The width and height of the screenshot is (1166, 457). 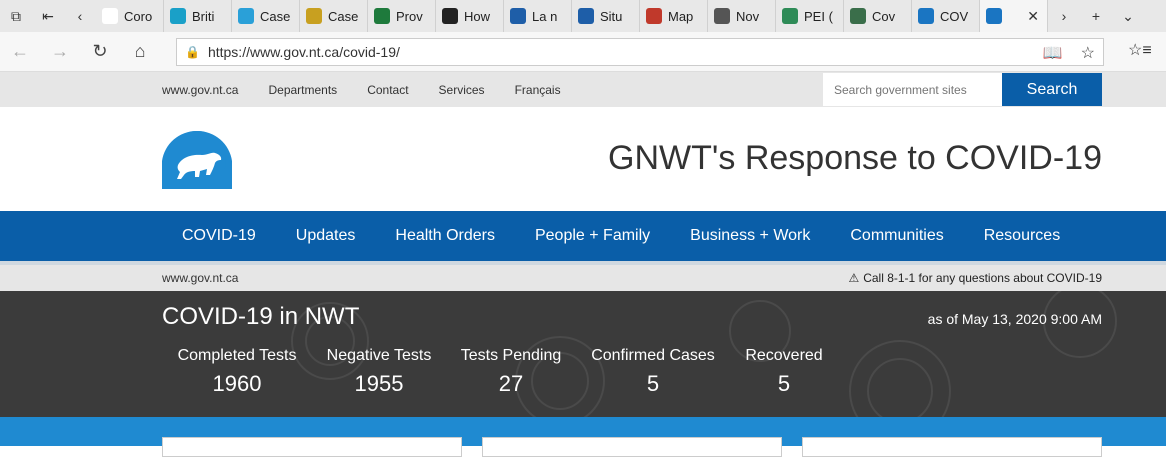 I want to click on stats-title: COVID-19 in NWT, so click(x=261, y=316).